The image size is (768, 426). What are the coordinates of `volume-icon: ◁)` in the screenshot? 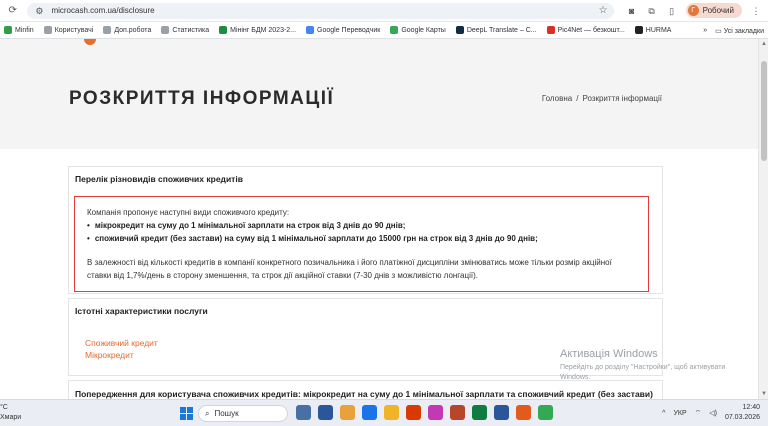 It's located at (713, 413).